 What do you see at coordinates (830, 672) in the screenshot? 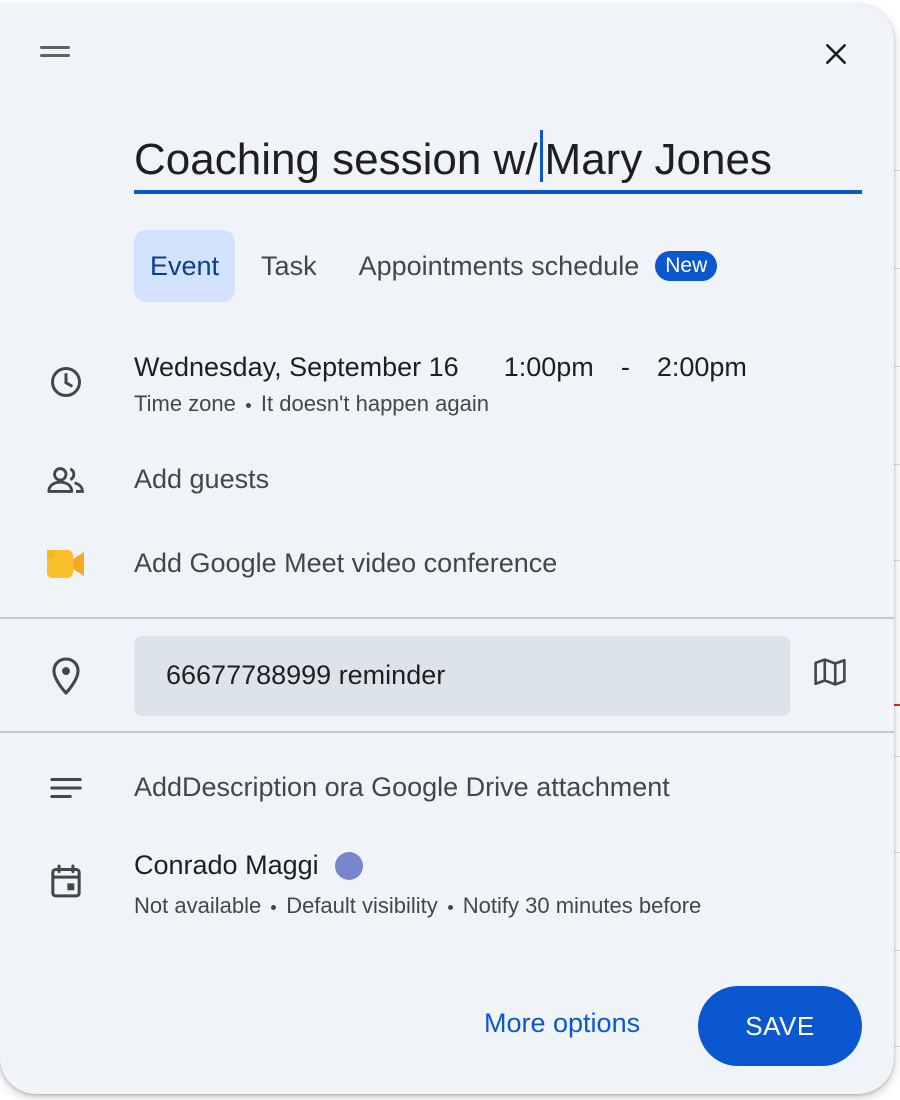
I see `map-icon` at bounding box center [830, 672].